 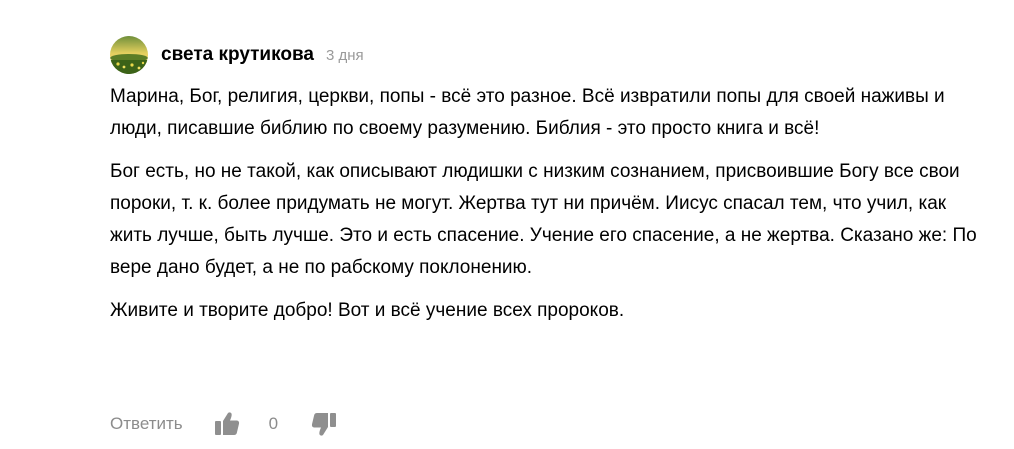 What do you see at coordinates (550, 55) in the screenshot?
I see `comment-header: света крутикова 3 дня` at bounding box center [550, 55].